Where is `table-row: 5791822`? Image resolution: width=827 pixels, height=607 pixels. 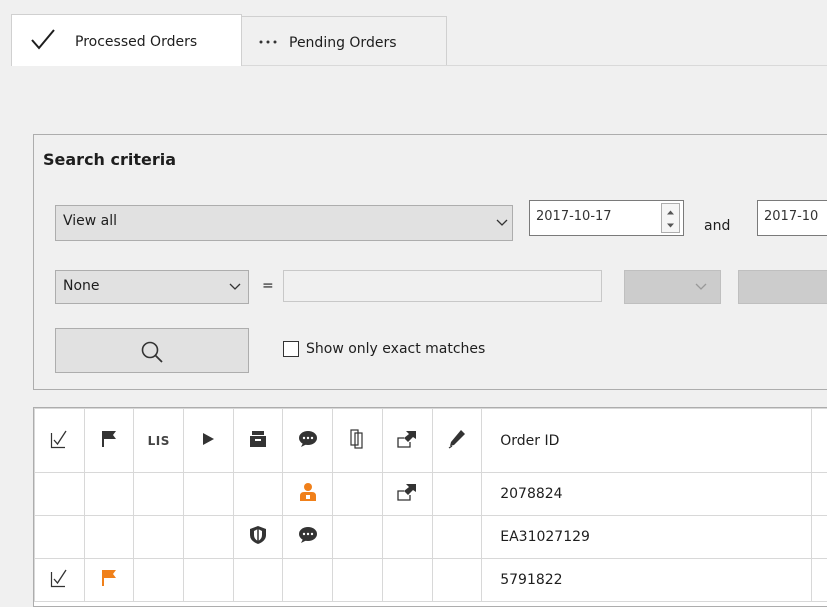
table-row: 5791822 is located at coordinates (431, 580).